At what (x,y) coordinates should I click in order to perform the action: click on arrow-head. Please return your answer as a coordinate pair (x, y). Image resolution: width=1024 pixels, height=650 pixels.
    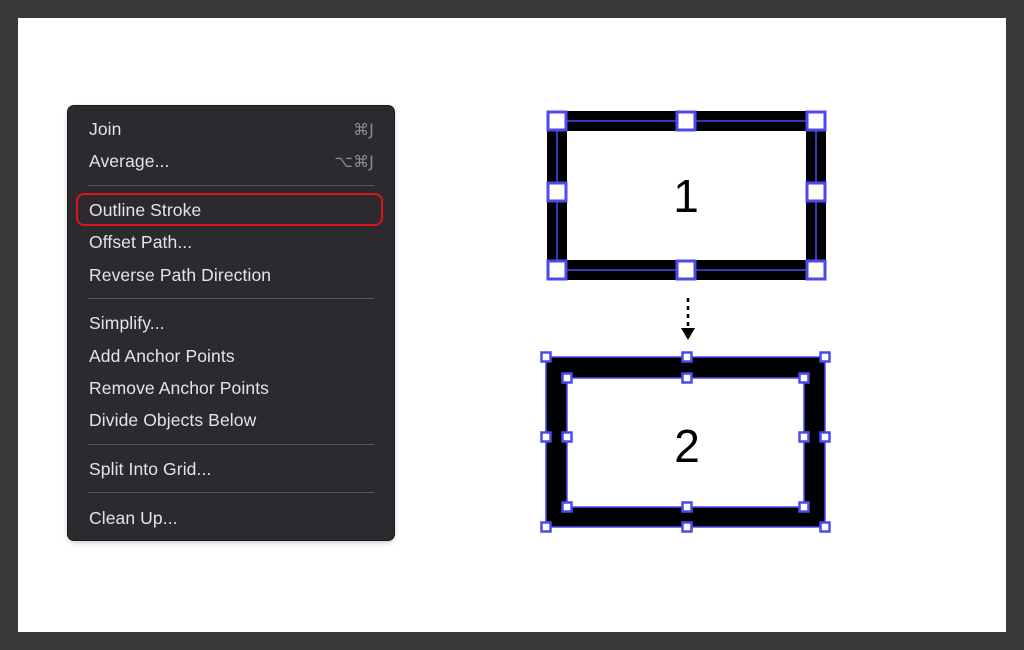
    Looking at the image, I should click on (688, 334).